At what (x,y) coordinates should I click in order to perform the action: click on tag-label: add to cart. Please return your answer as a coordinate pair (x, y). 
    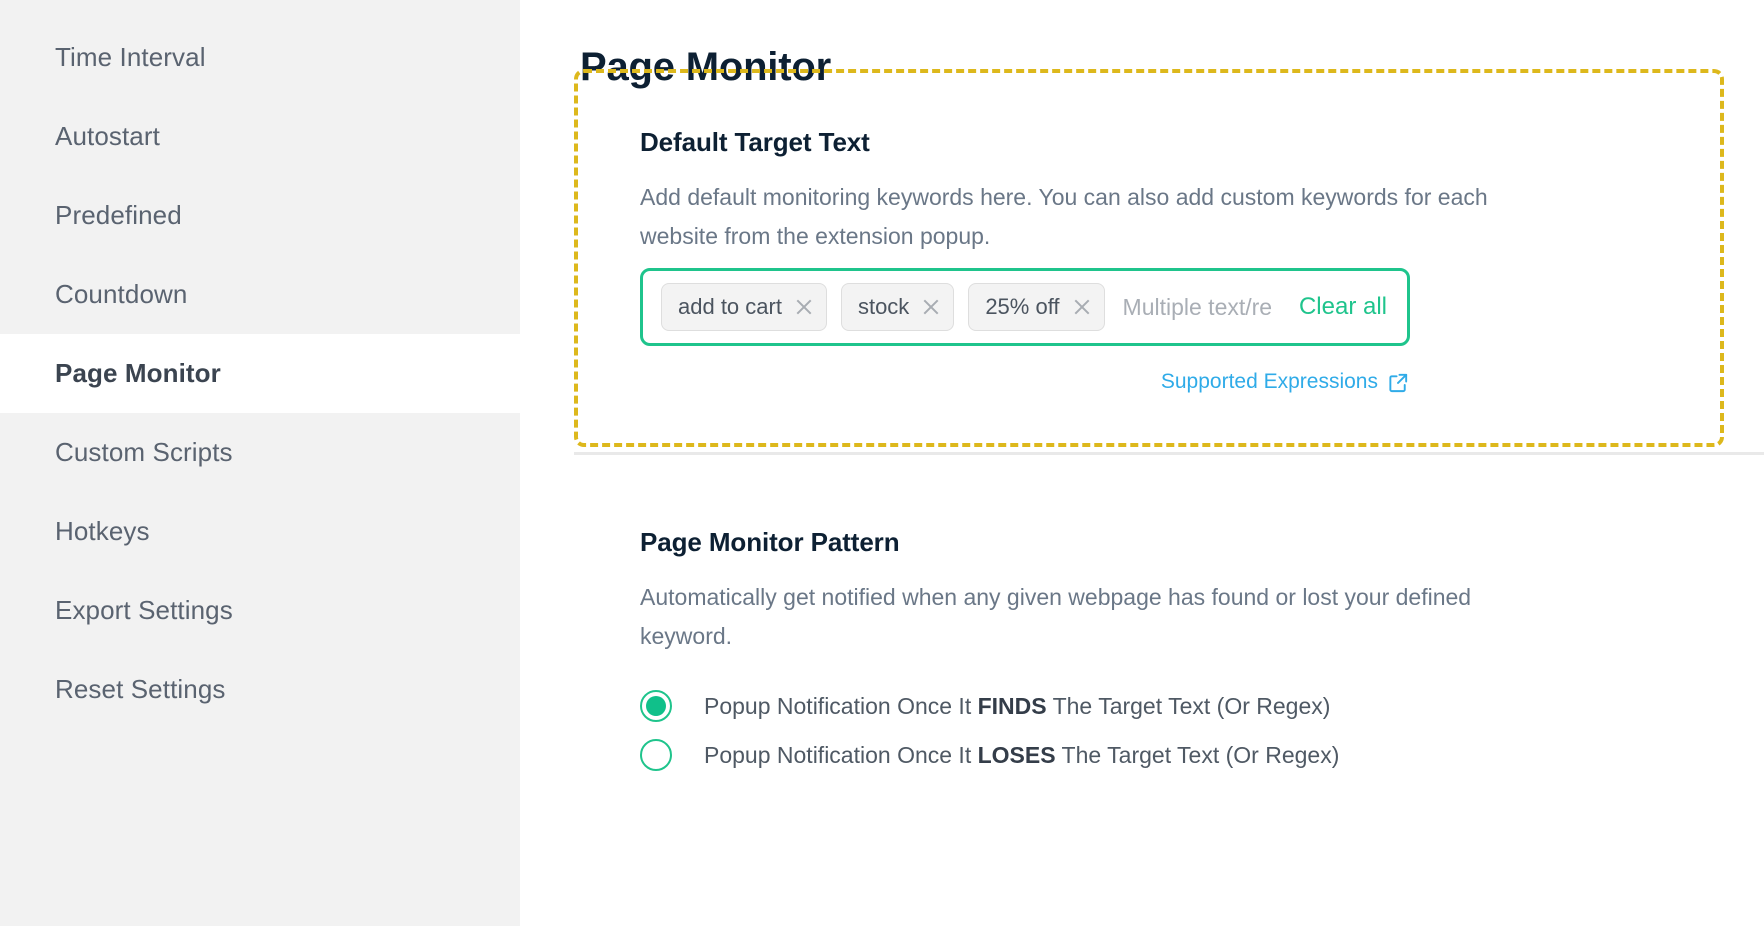
    Looking at the image, I should click on (730, 306).